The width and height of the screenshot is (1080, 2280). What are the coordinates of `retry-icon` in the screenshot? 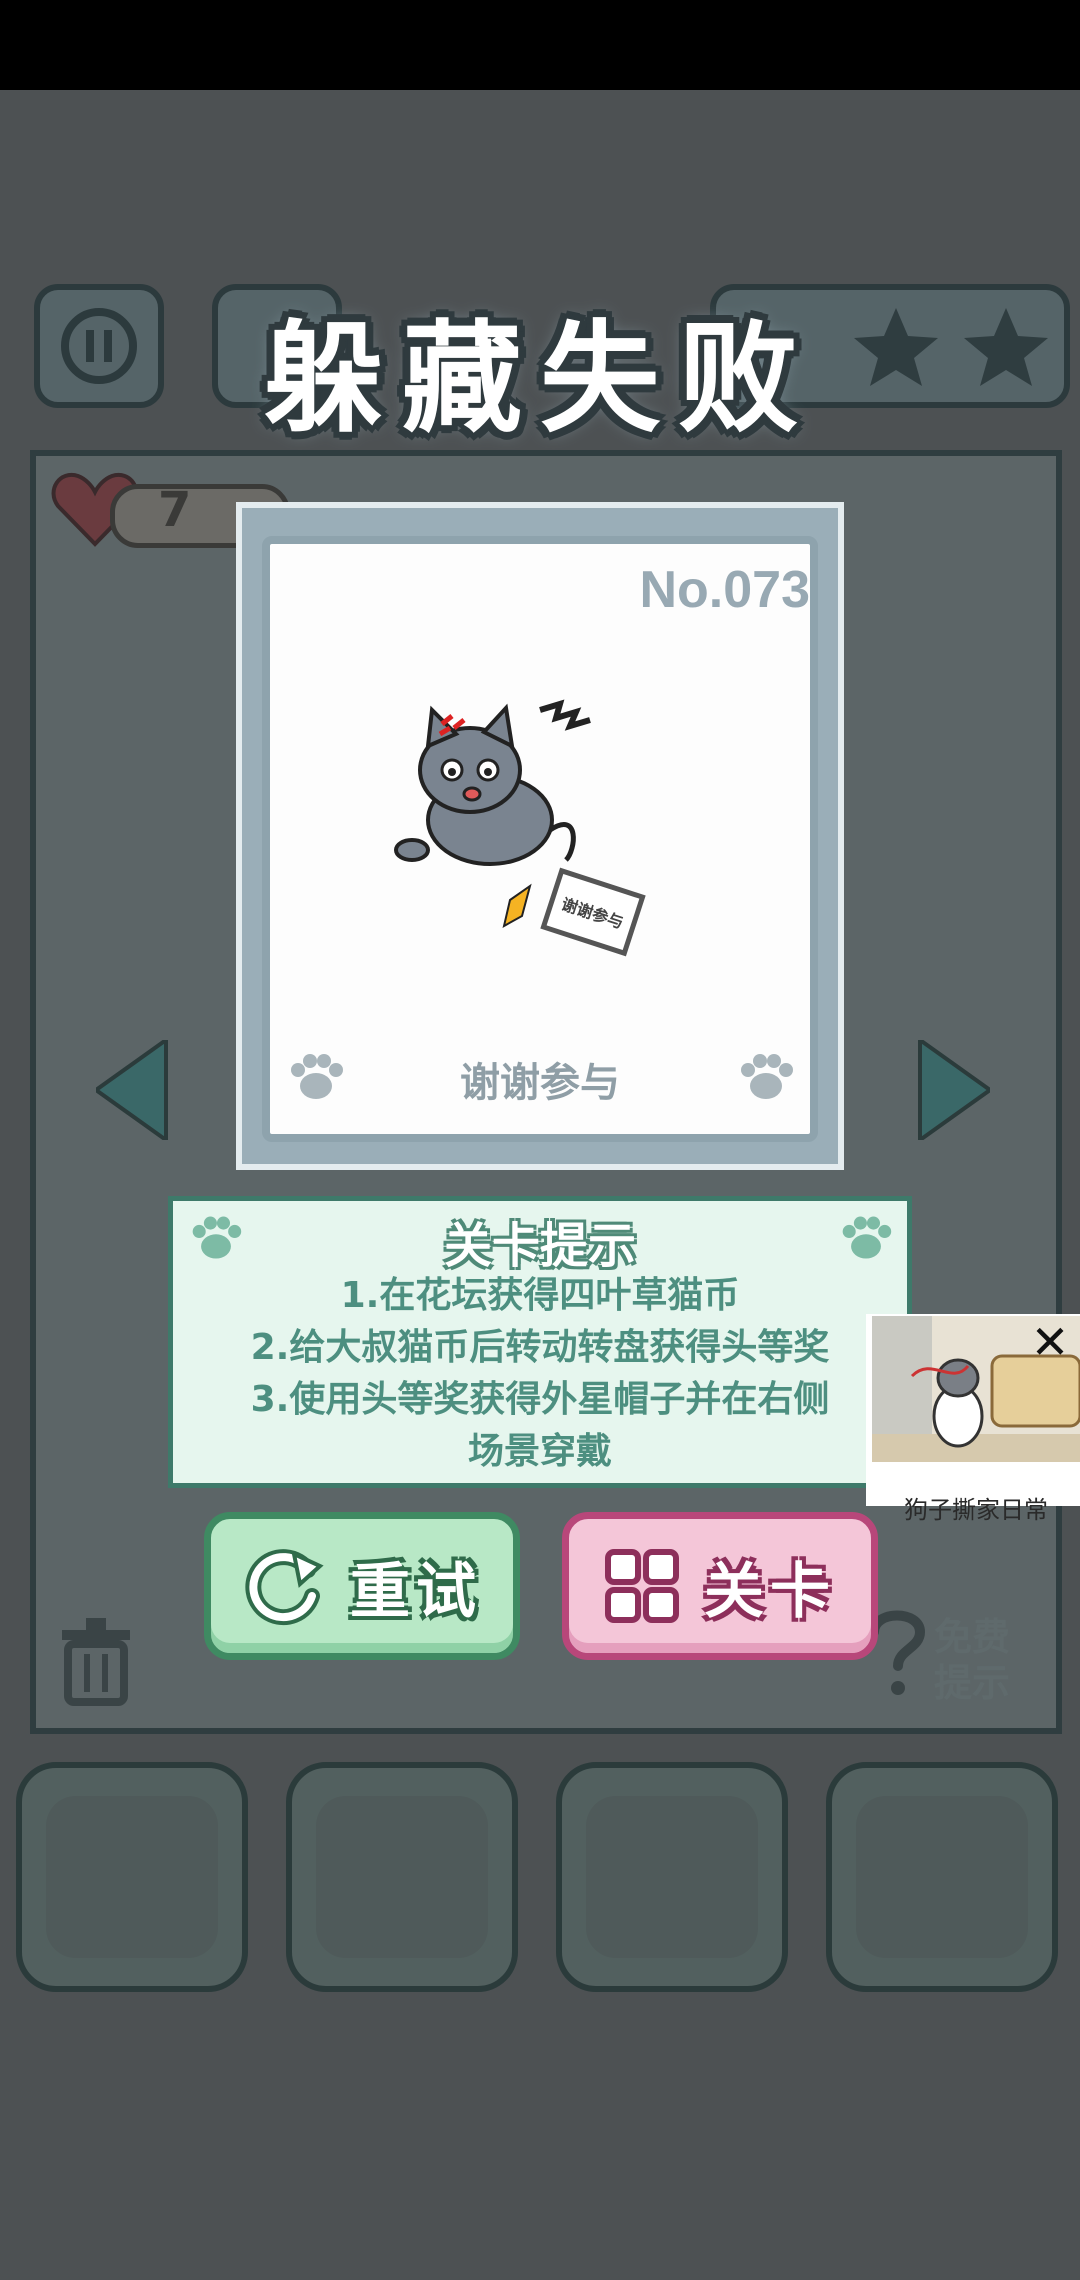 It's located at (284, 1587).